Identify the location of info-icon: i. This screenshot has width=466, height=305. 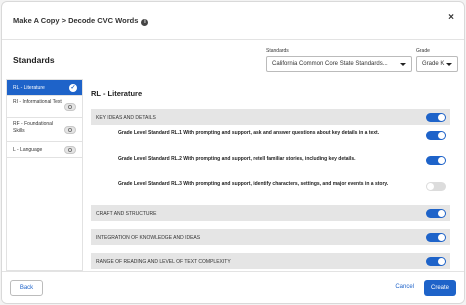
(145, 22).